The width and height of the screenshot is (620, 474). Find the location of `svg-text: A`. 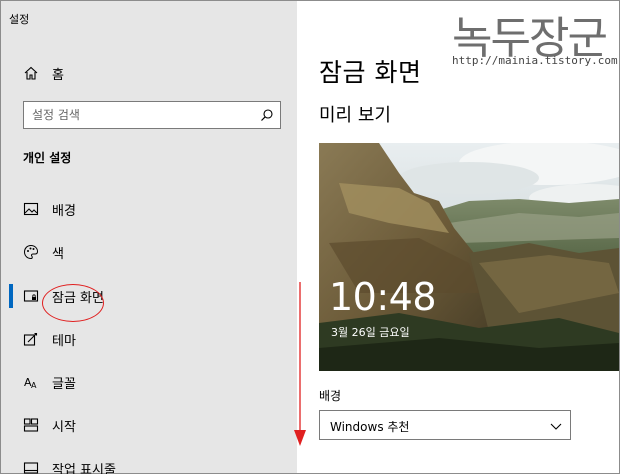

svg-text: A is located at coordinates (34, 385).